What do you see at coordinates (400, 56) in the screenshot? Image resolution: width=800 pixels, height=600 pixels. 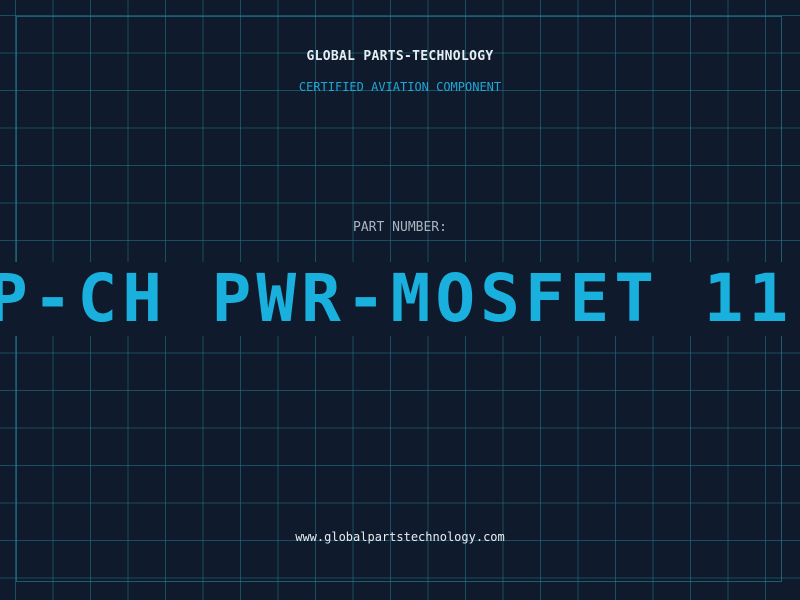 I see `company-name: GLOBAL PARTS-TECHNOLOGY` at bounding box center [400, 56].